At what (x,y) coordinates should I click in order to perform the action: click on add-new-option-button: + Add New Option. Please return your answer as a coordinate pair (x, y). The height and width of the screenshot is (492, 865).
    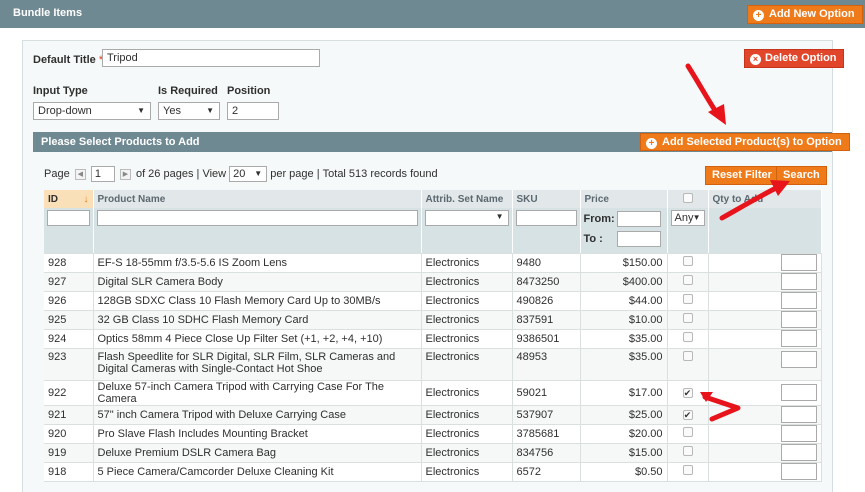
    Looking at the image, I should click on (805, 14).